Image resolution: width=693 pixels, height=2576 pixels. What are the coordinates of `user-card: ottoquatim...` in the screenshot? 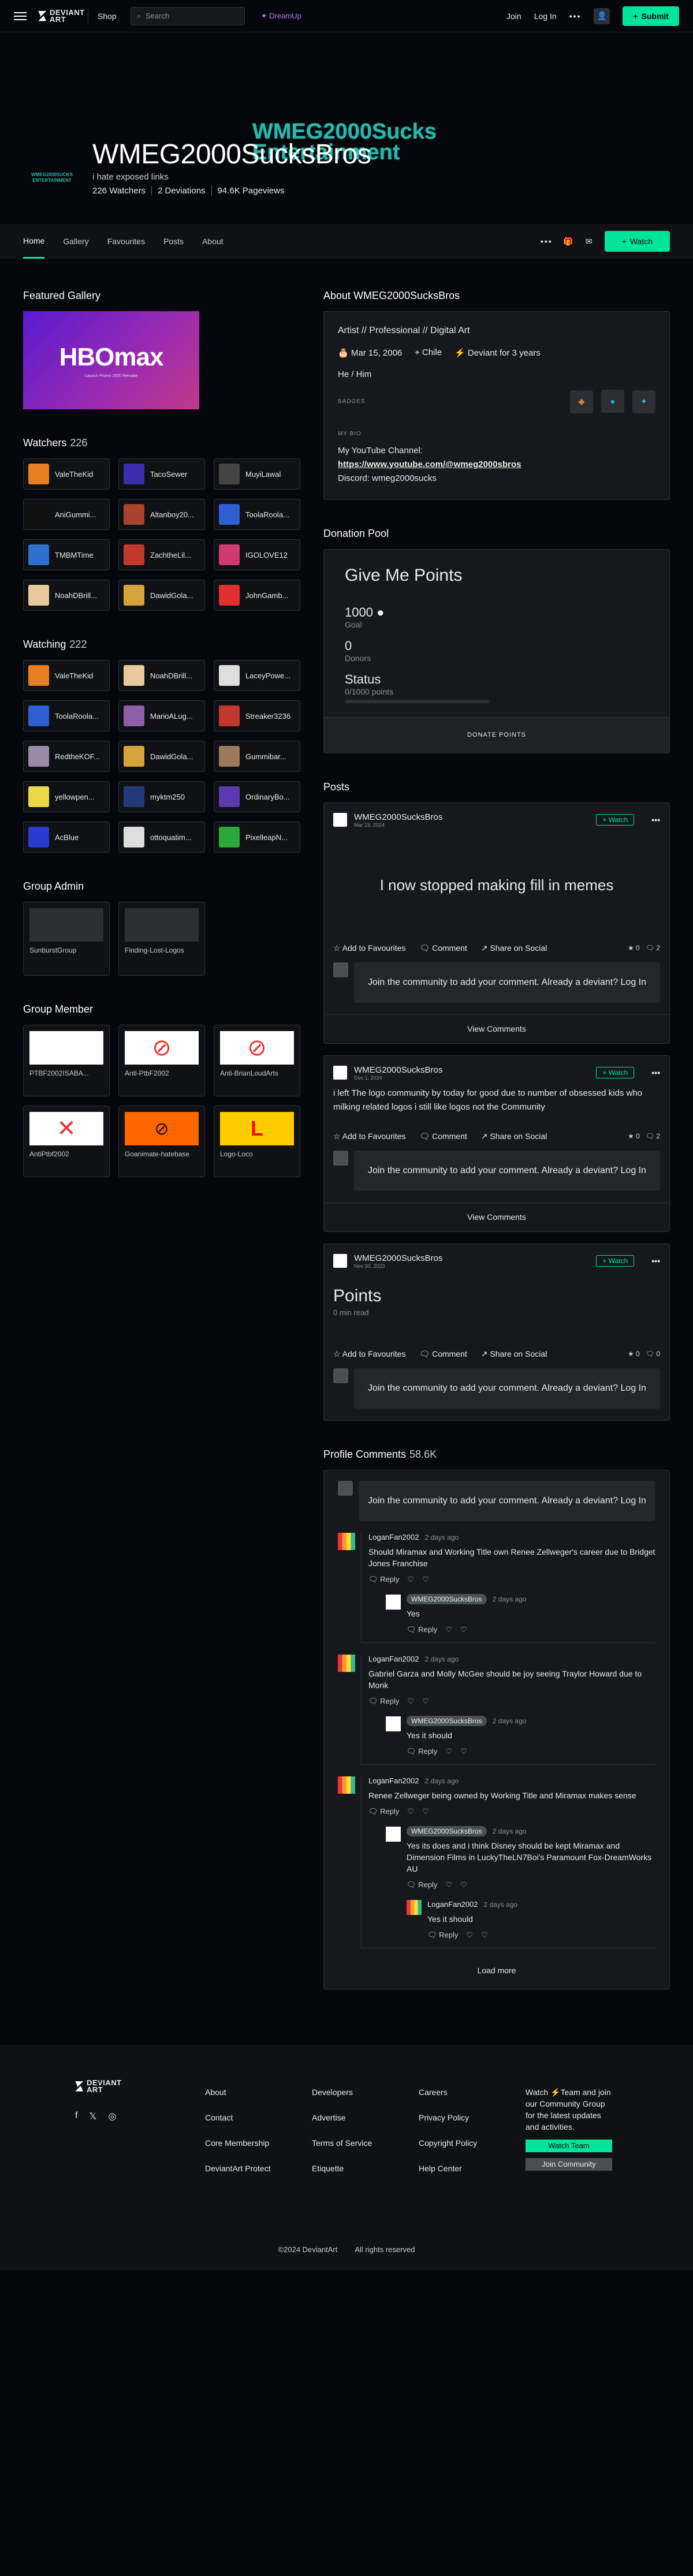 It's located at (161, 837).